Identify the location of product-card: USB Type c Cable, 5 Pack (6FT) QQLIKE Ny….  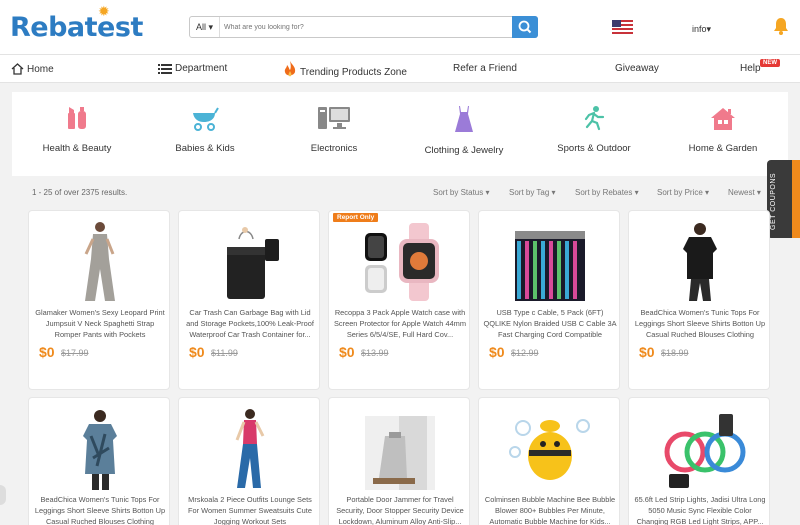
(549, 300).